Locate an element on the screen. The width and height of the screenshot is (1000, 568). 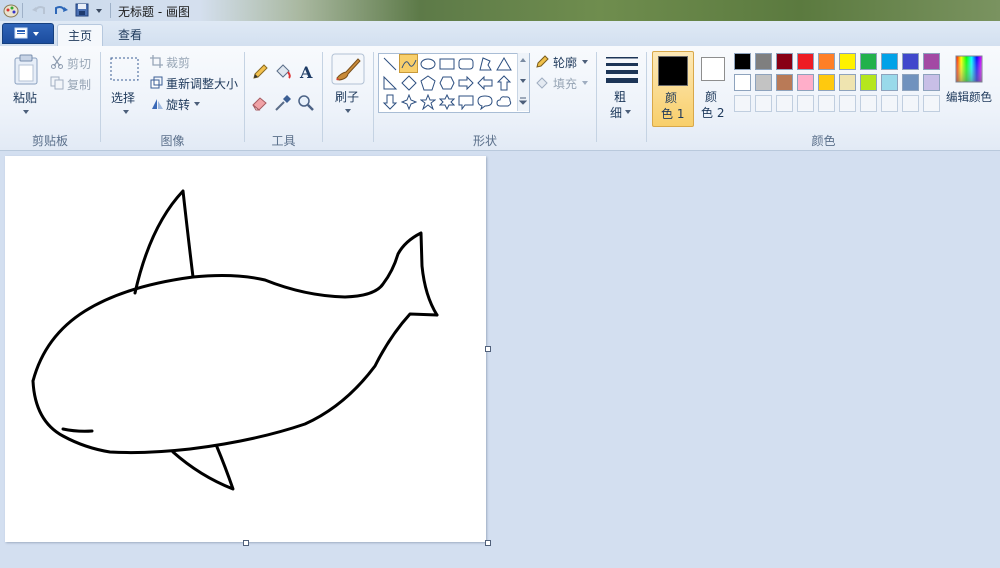
pencil-tool is located at coordinates (260, 72).